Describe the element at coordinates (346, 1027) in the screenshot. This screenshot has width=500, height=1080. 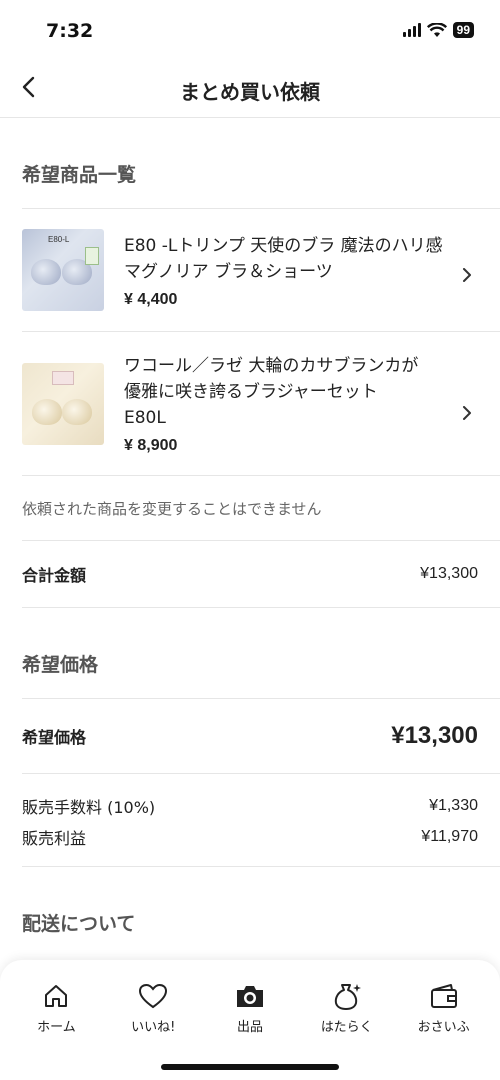
I see `tab-label: はたらく` at that location.